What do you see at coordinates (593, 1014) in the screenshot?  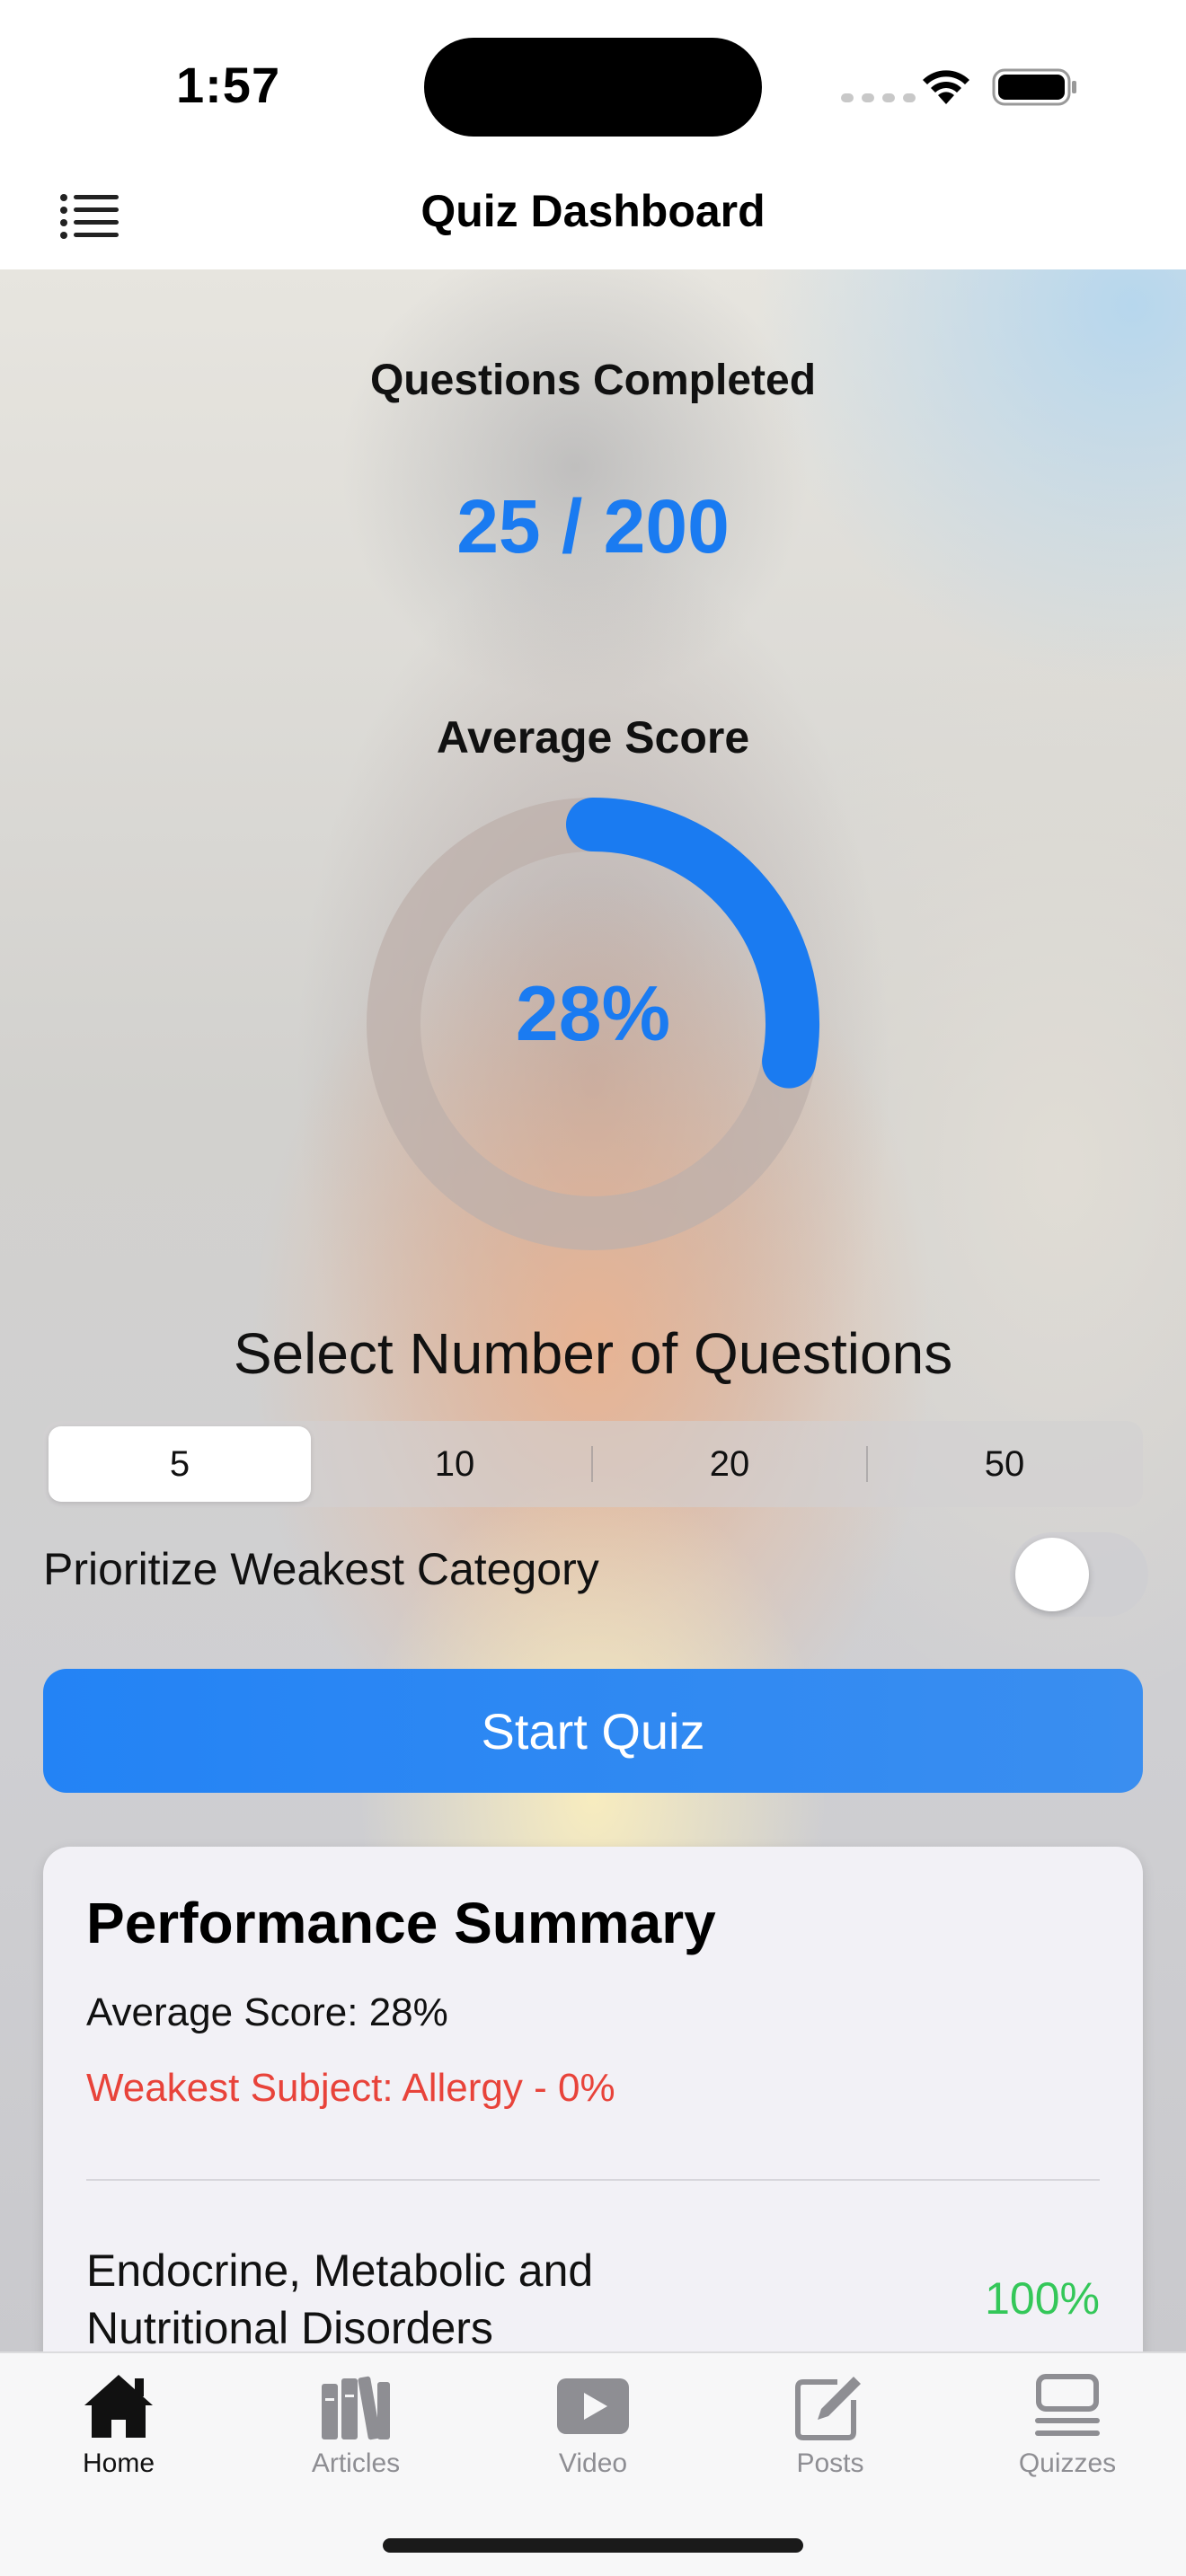 I see `average-score-value: 28%` at bounding box center [593, 1014].